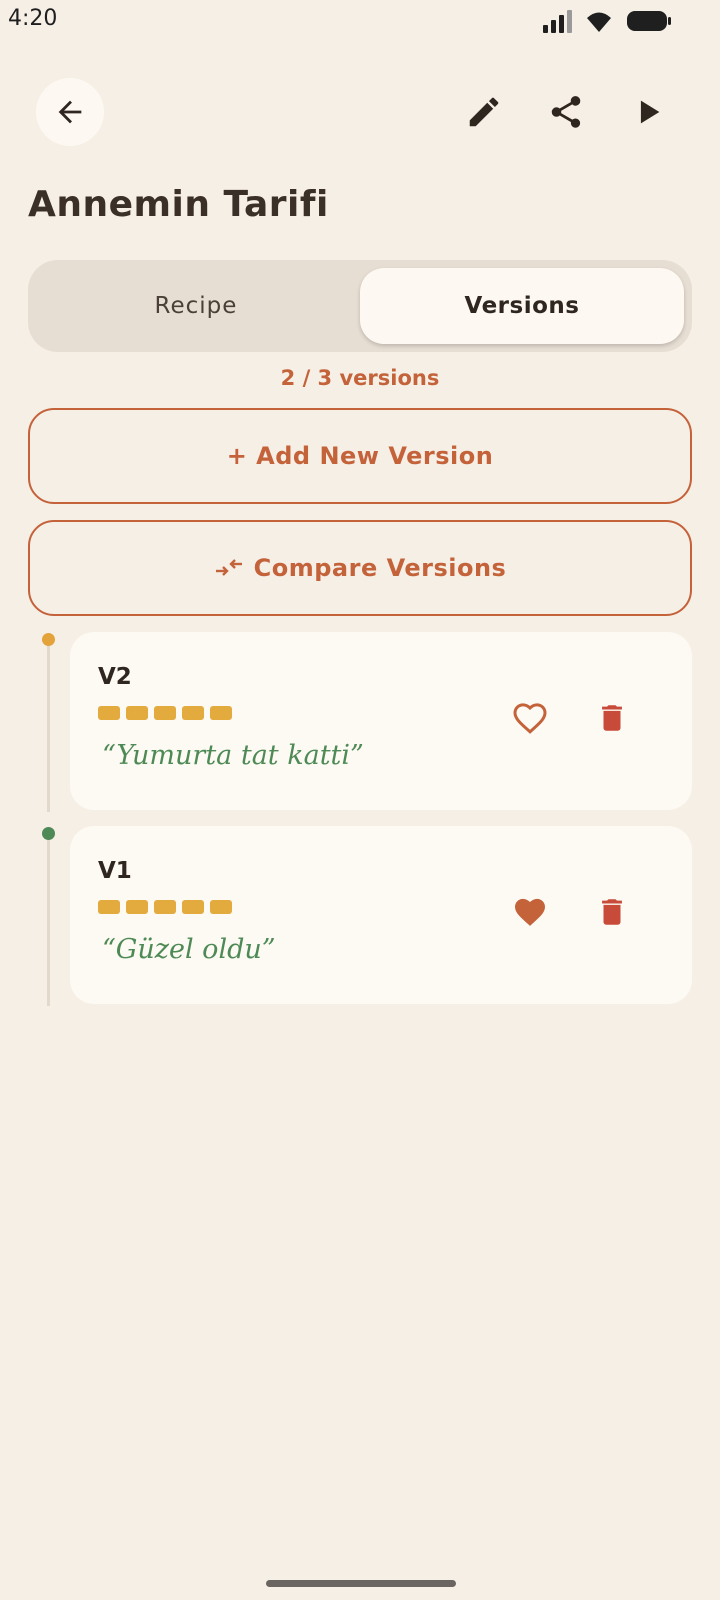  Describe the element at coordinates (178, 204) in the screenshot. I see `page-title: Annemin Tarifi` at that location.